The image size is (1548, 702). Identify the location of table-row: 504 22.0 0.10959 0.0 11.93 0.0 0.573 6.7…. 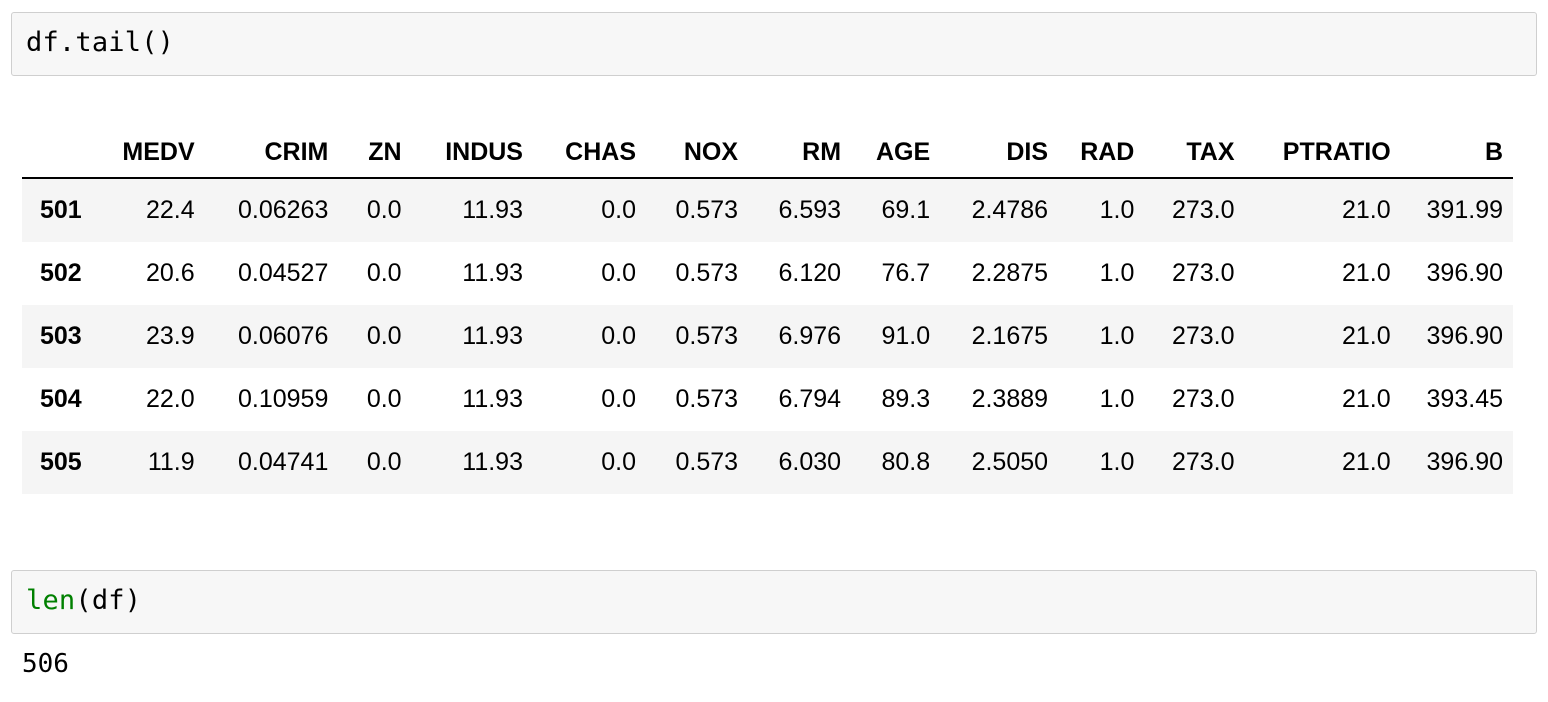
(767, 399).